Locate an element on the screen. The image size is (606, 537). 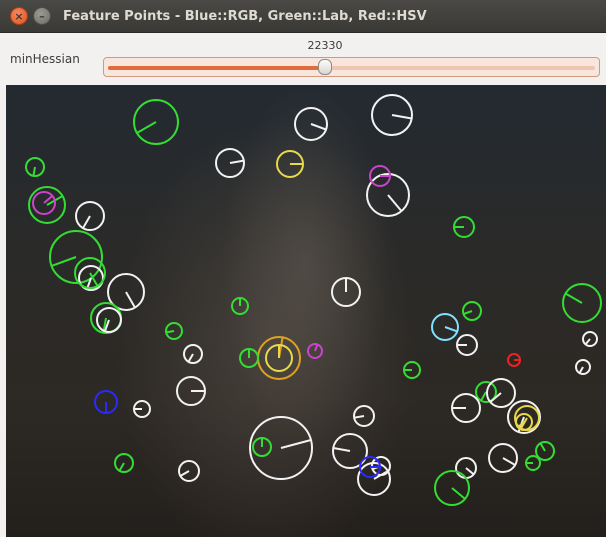
trackbar-panel: minHessian 22330 is located at coordinates (303, 59).